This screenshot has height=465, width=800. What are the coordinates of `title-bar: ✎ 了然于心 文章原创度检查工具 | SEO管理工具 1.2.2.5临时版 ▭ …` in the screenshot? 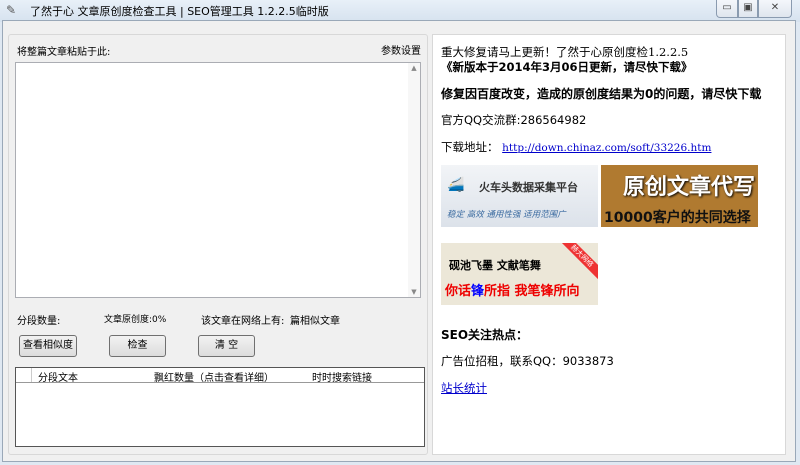 It's located at (400, 11).